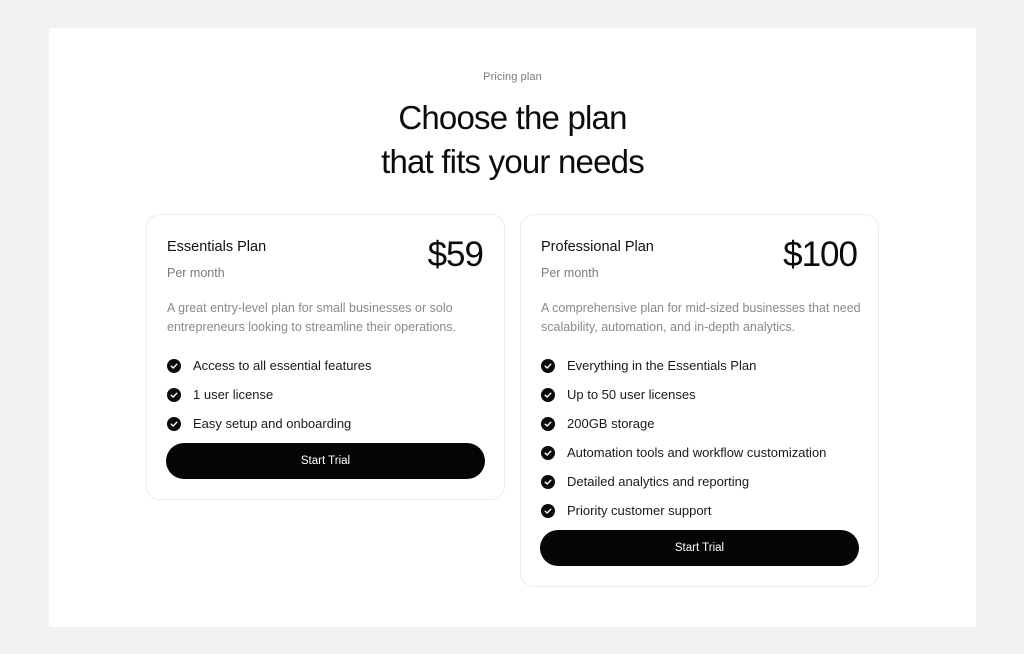 This screenshot has height=654, width=1024. Describe the element at coordinates (233, 394) in the screenshot. I see `feature-label: 1 user license` at that location.